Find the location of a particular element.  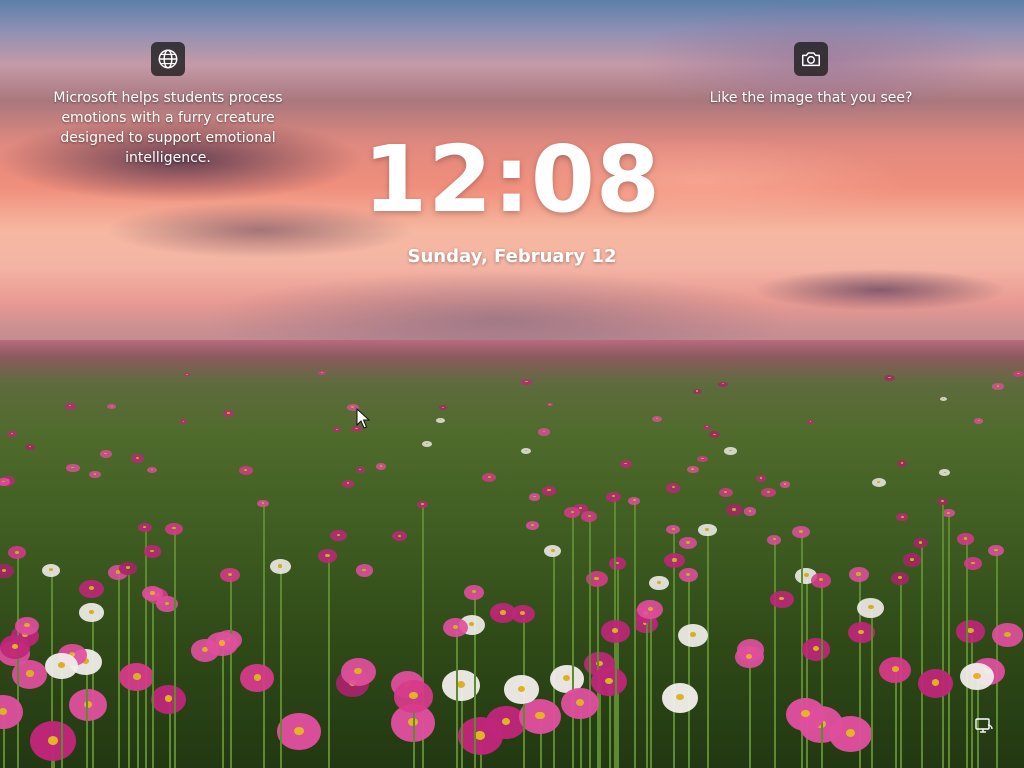

mouse-cursor-icon is located at coordinates (363, 418).